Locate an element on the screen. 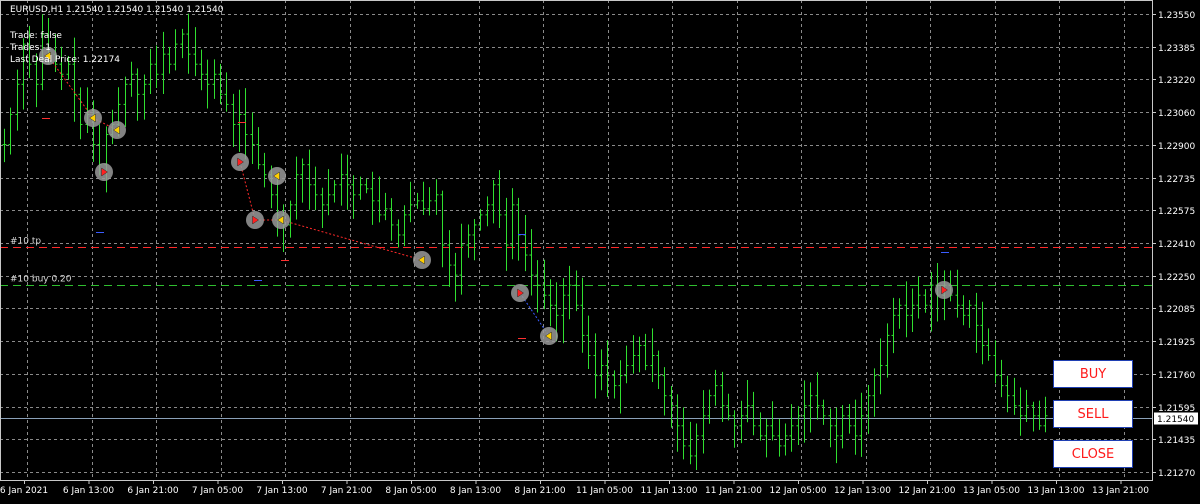 The width and height of the screenshot is (1200, 504). time-axis-label: 7 Jan 21:00 is located at coordinates (347, 491).